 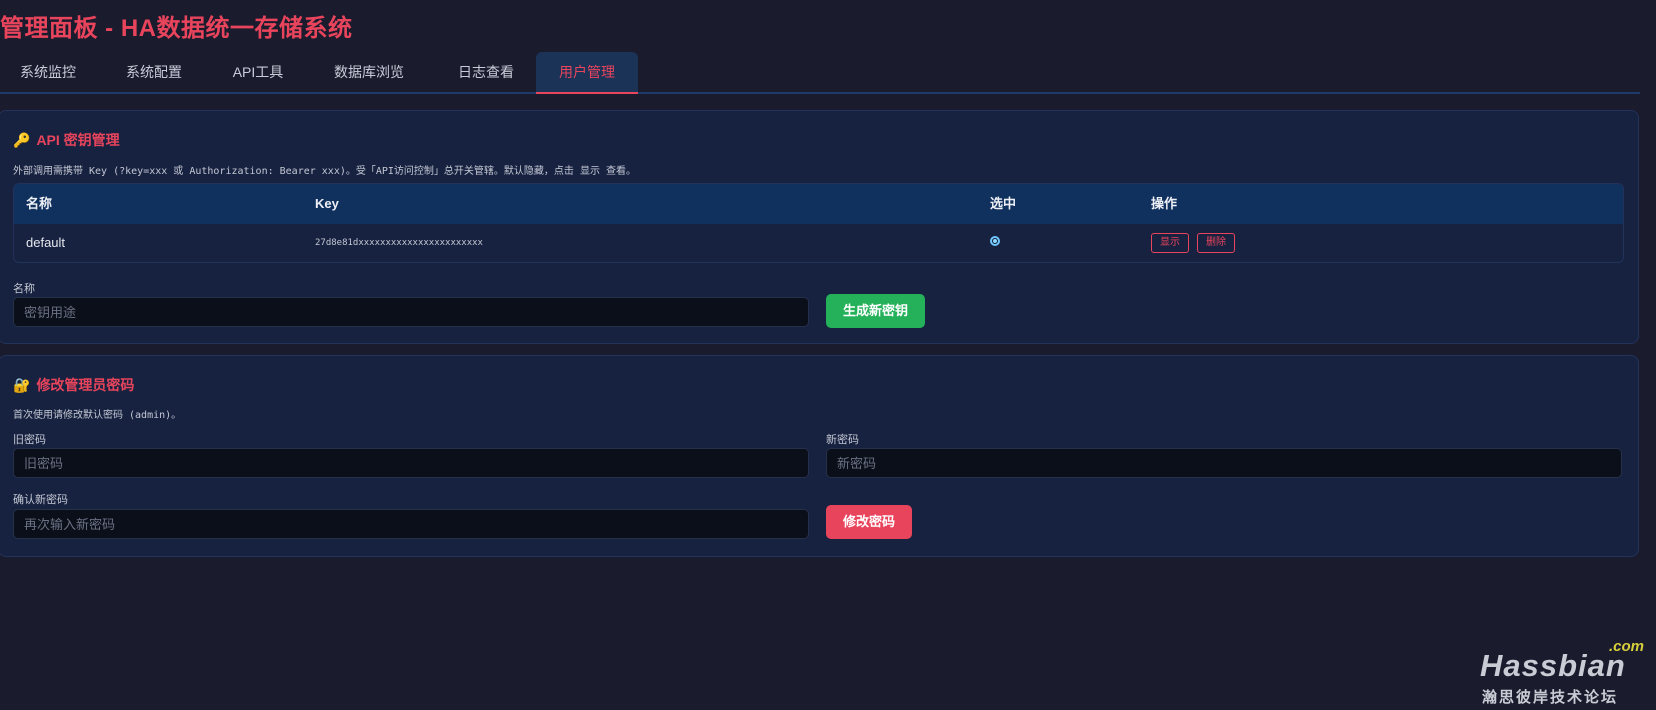 What do you see at coordinates (327, 203) in the screenshot?
I see `column-header-key: Key` at bounding box center [327, 203].